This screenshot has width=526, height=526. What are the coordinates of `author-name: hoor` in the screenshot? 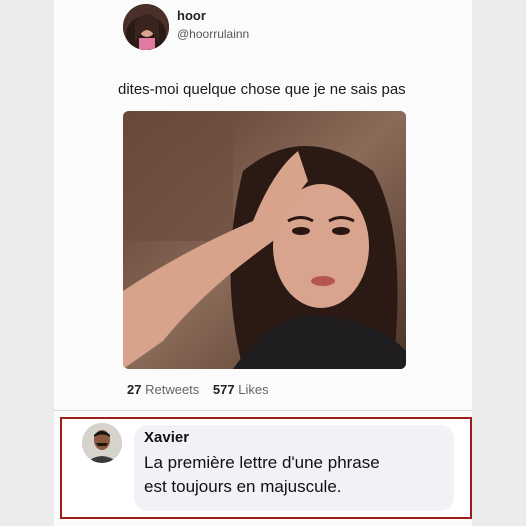 It's located at (191, 15).